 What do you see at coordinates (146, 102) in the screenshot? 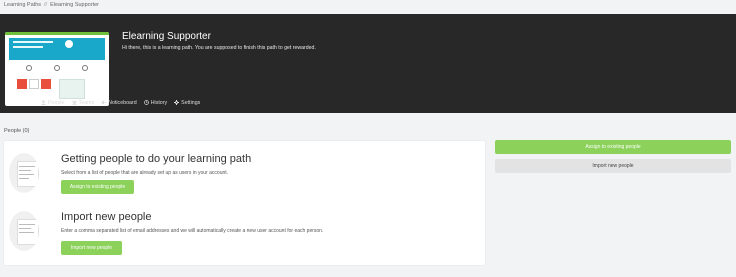
I see `history-icon` at bounding box center [146, 102].